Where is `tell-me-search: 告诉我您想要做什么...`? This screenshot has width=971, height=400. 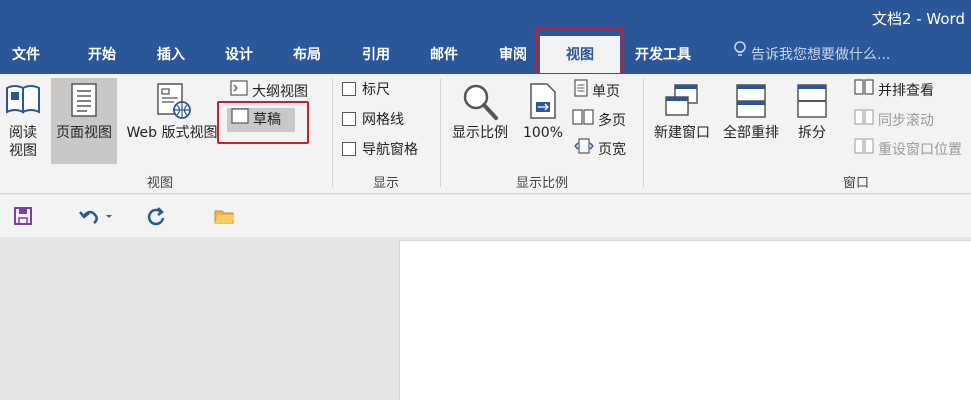
tell-me-search: 告诉我您想要做什么... is located at coordinates (811, 55).